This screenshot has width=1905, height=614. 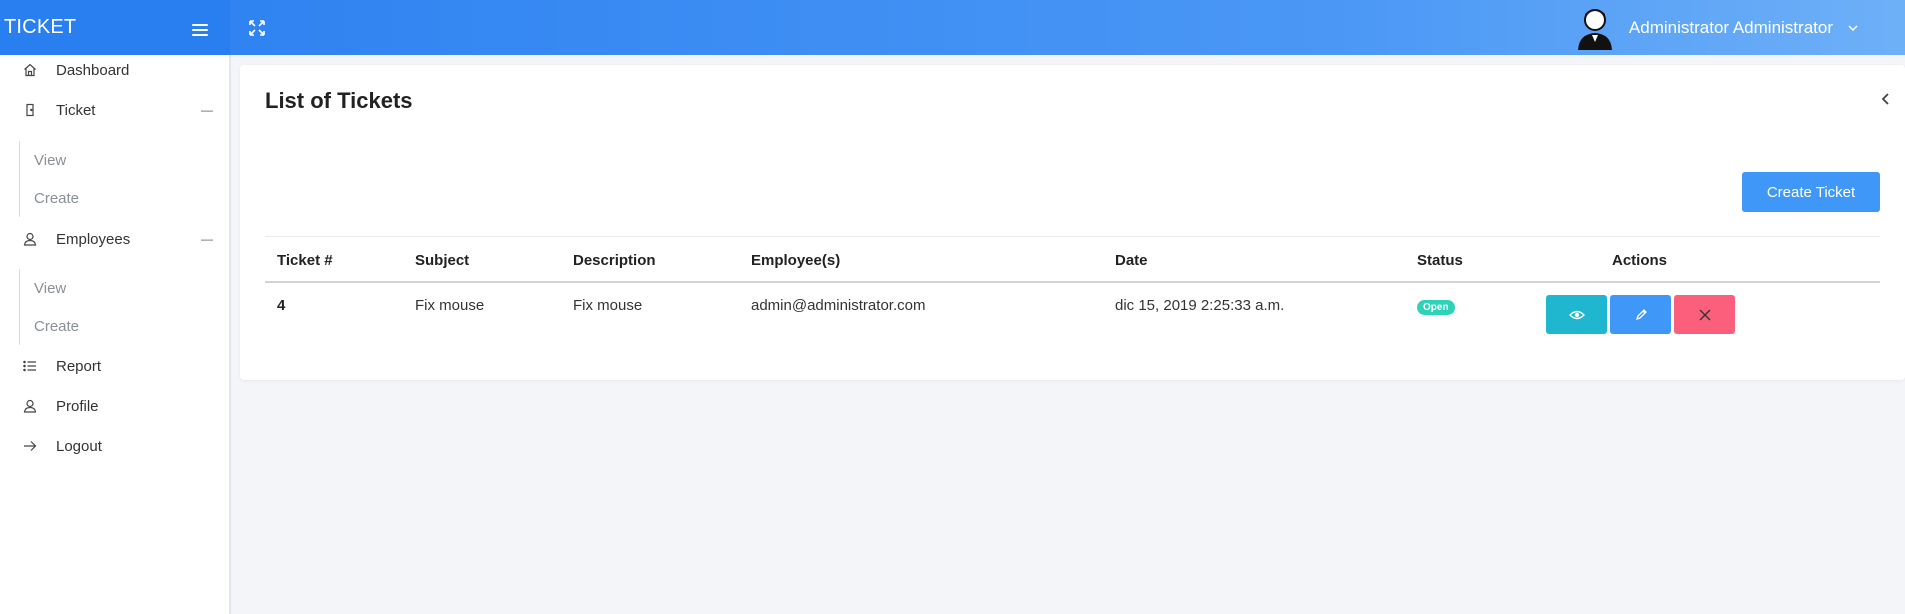 I want to click on sidebar-item-label: Employees, so click(x=93, y=239).